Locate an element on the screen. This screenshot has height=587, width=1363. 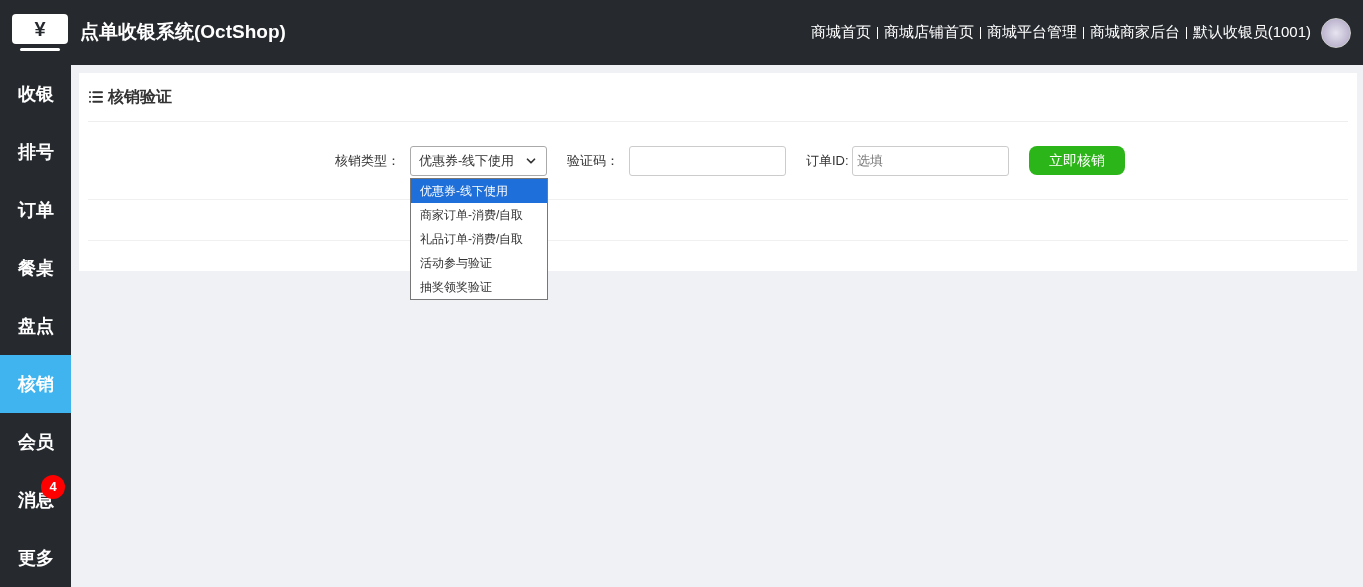
sidebar-item: 订单 is located at coordinates (35, 210).